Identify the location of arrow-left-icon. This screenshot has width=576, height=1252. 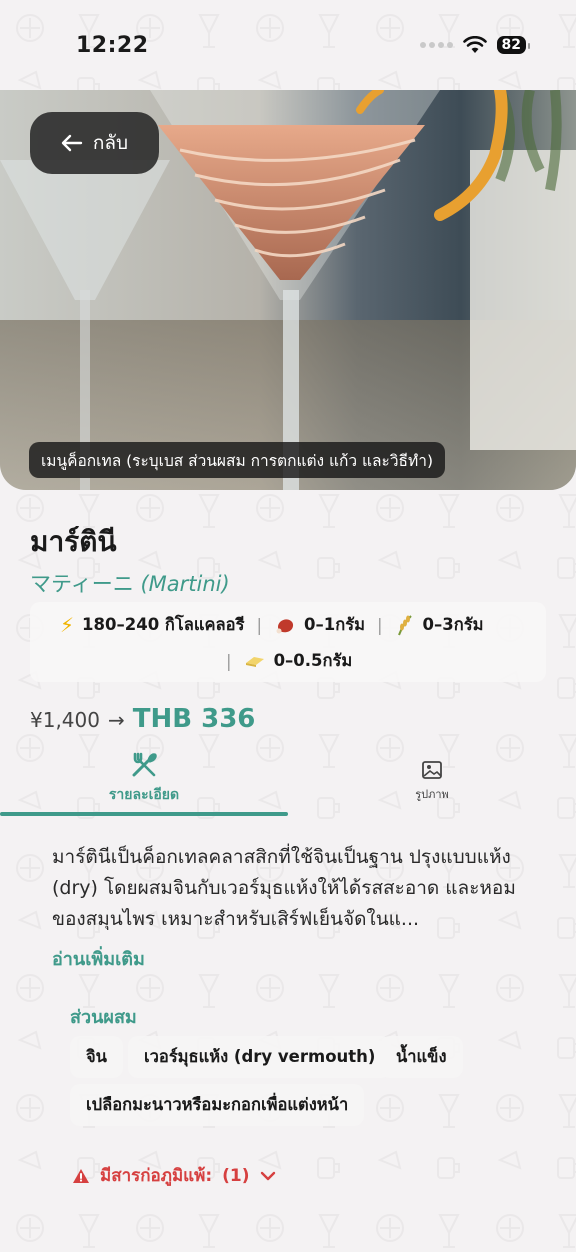
(72, 143).